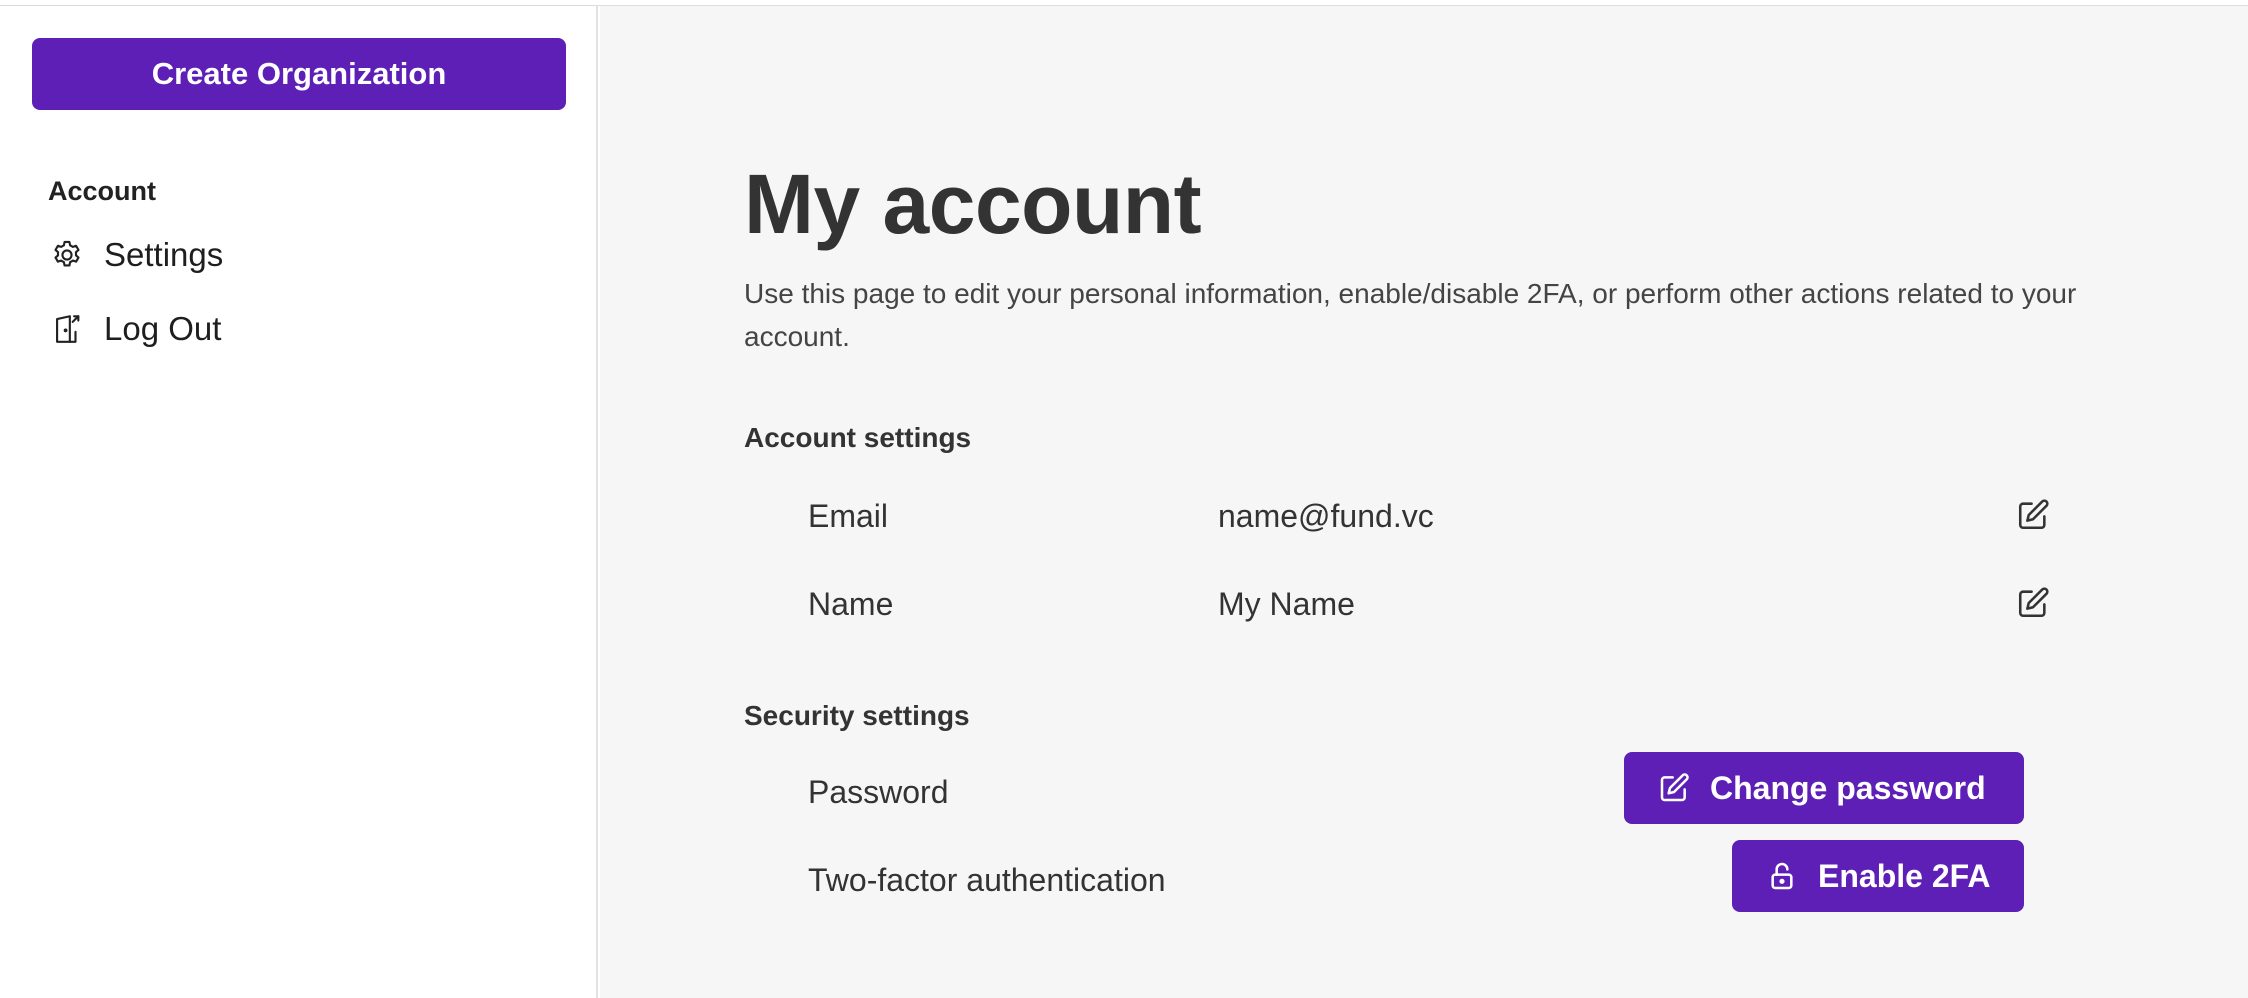  I want to click on change-password-button: Change password, so click(1824, 788).